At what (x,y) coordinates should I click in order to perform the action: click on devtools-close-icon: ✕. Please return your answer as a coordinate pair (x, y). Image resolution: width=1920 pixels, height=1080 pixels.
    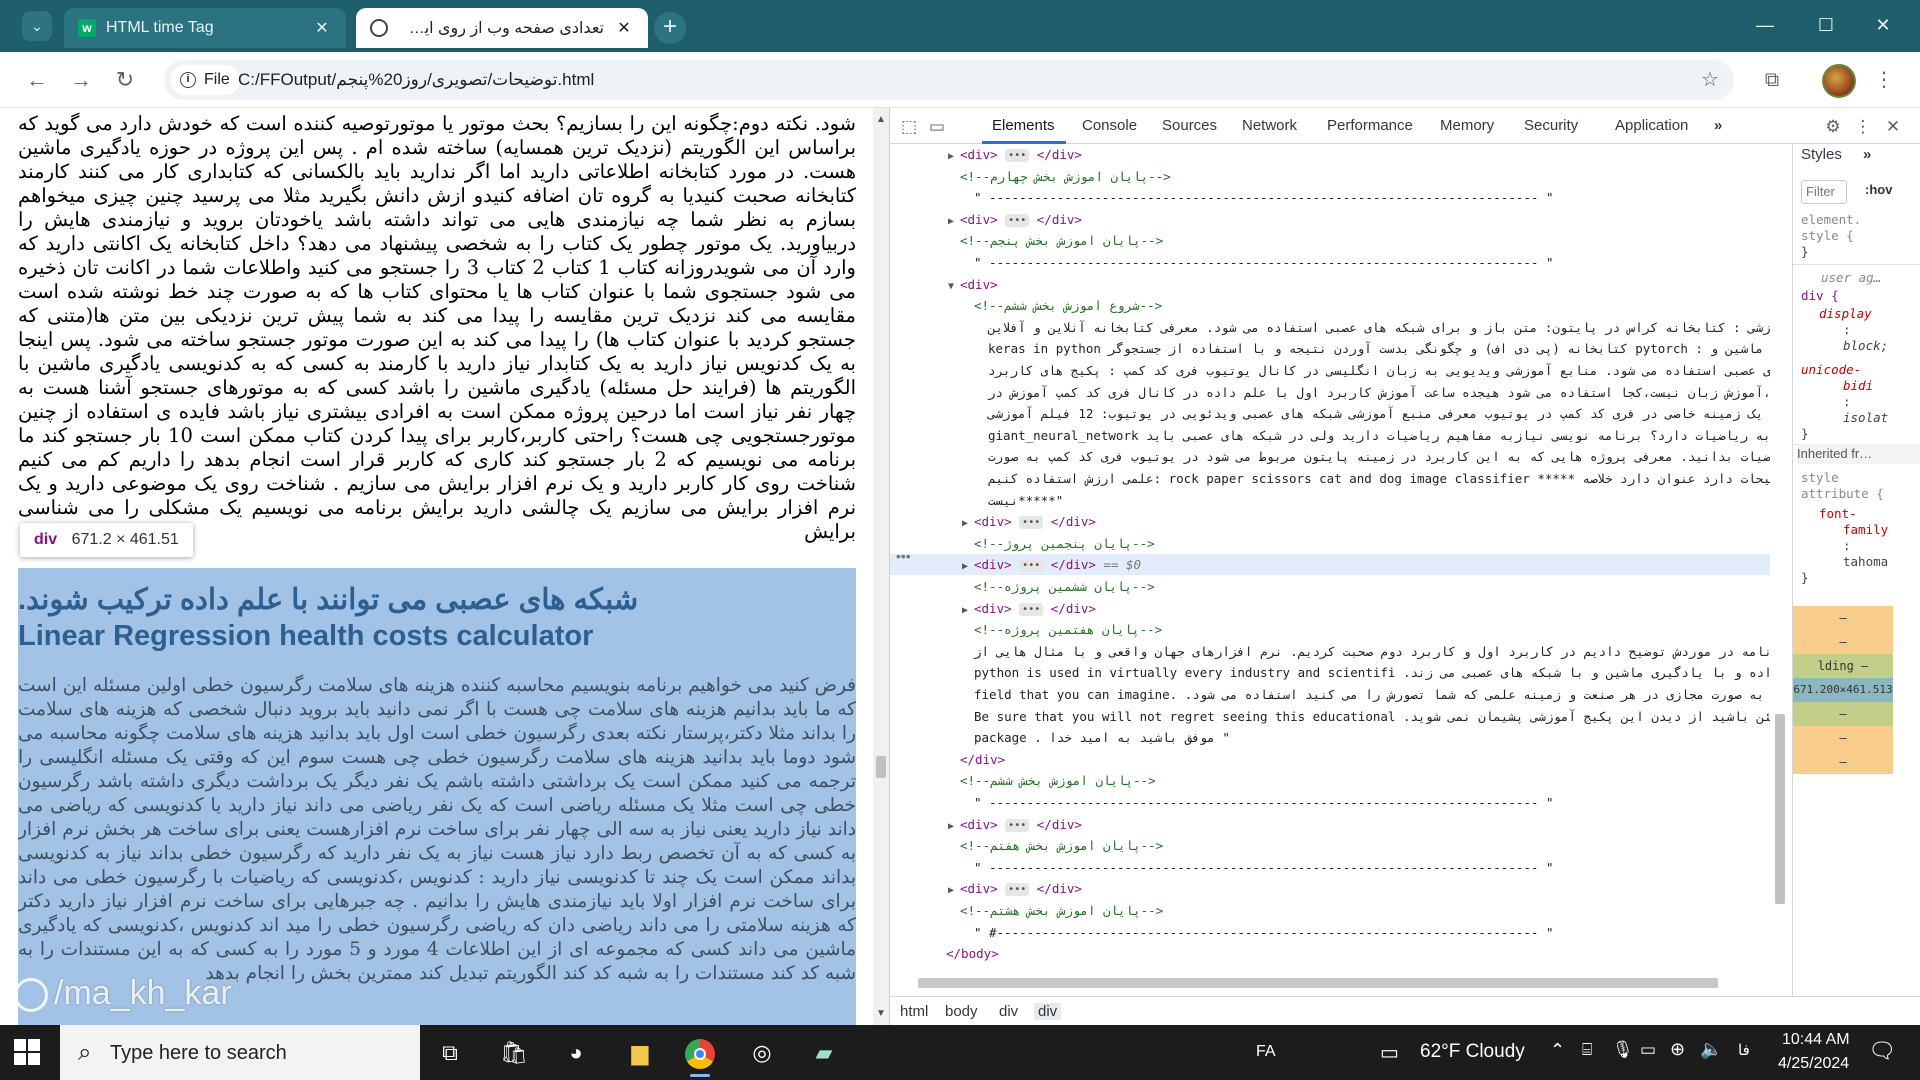
    Looking at the image, I should click on (1893, 127).